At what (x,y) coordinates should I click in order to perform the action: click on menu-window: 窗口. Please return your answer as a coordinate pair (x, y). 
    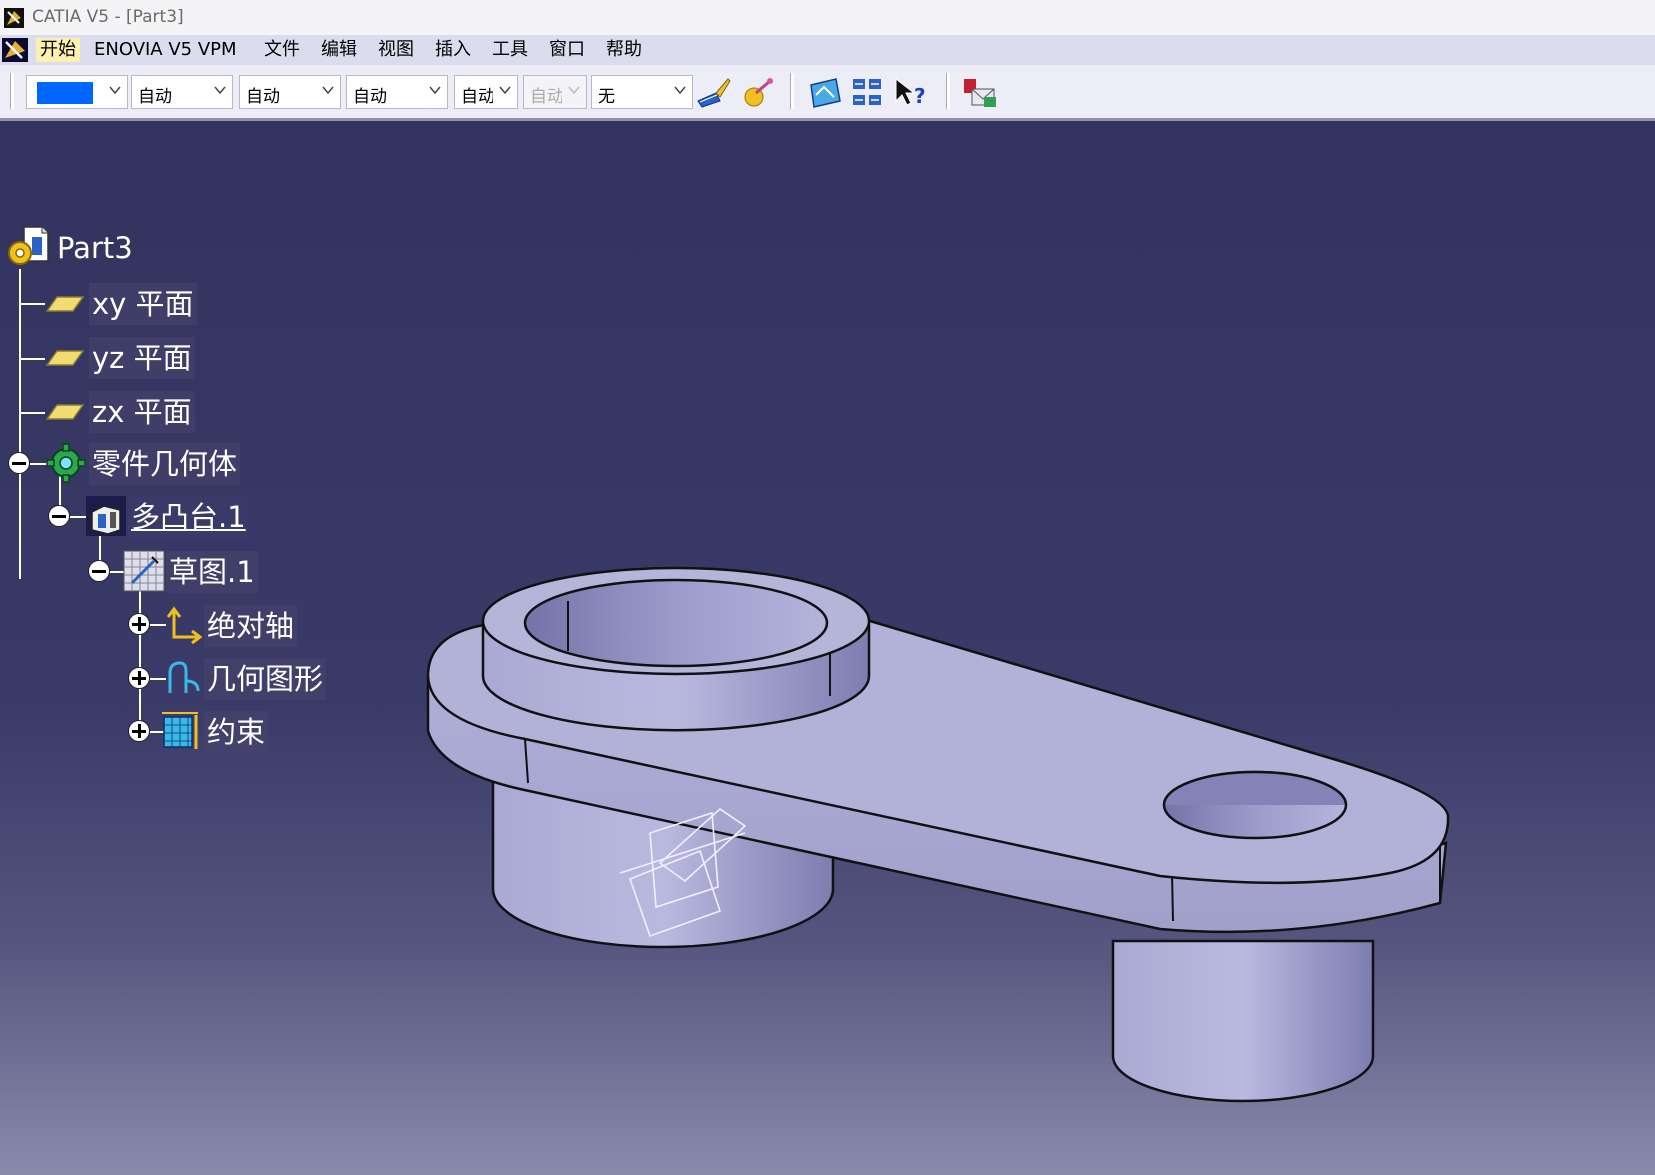
    Looking at the image, I should click on (567, 50).